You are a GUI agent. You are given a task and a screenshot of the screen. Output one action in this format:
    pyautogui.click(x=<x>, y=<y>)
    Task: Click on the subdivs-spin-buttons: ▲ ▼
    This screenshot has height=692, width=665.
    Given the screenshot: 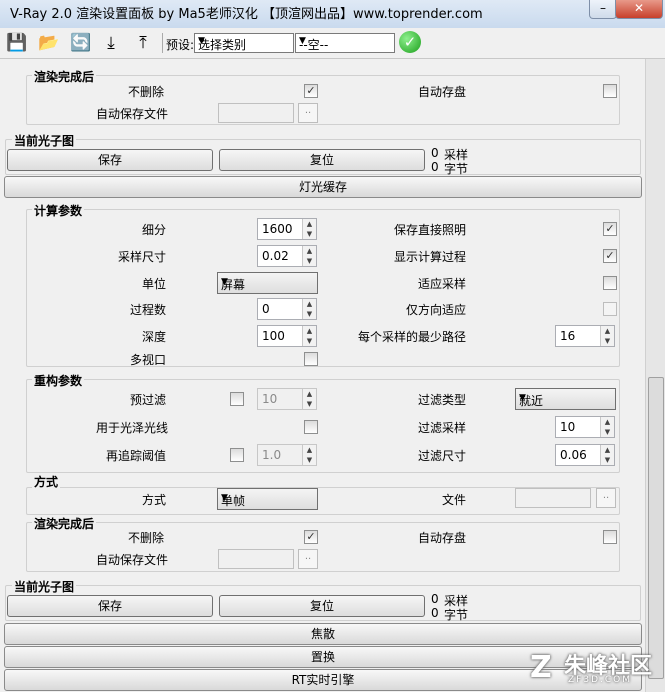 What is the action you would take?
    pyautogui.click(x=309, y=229)
    